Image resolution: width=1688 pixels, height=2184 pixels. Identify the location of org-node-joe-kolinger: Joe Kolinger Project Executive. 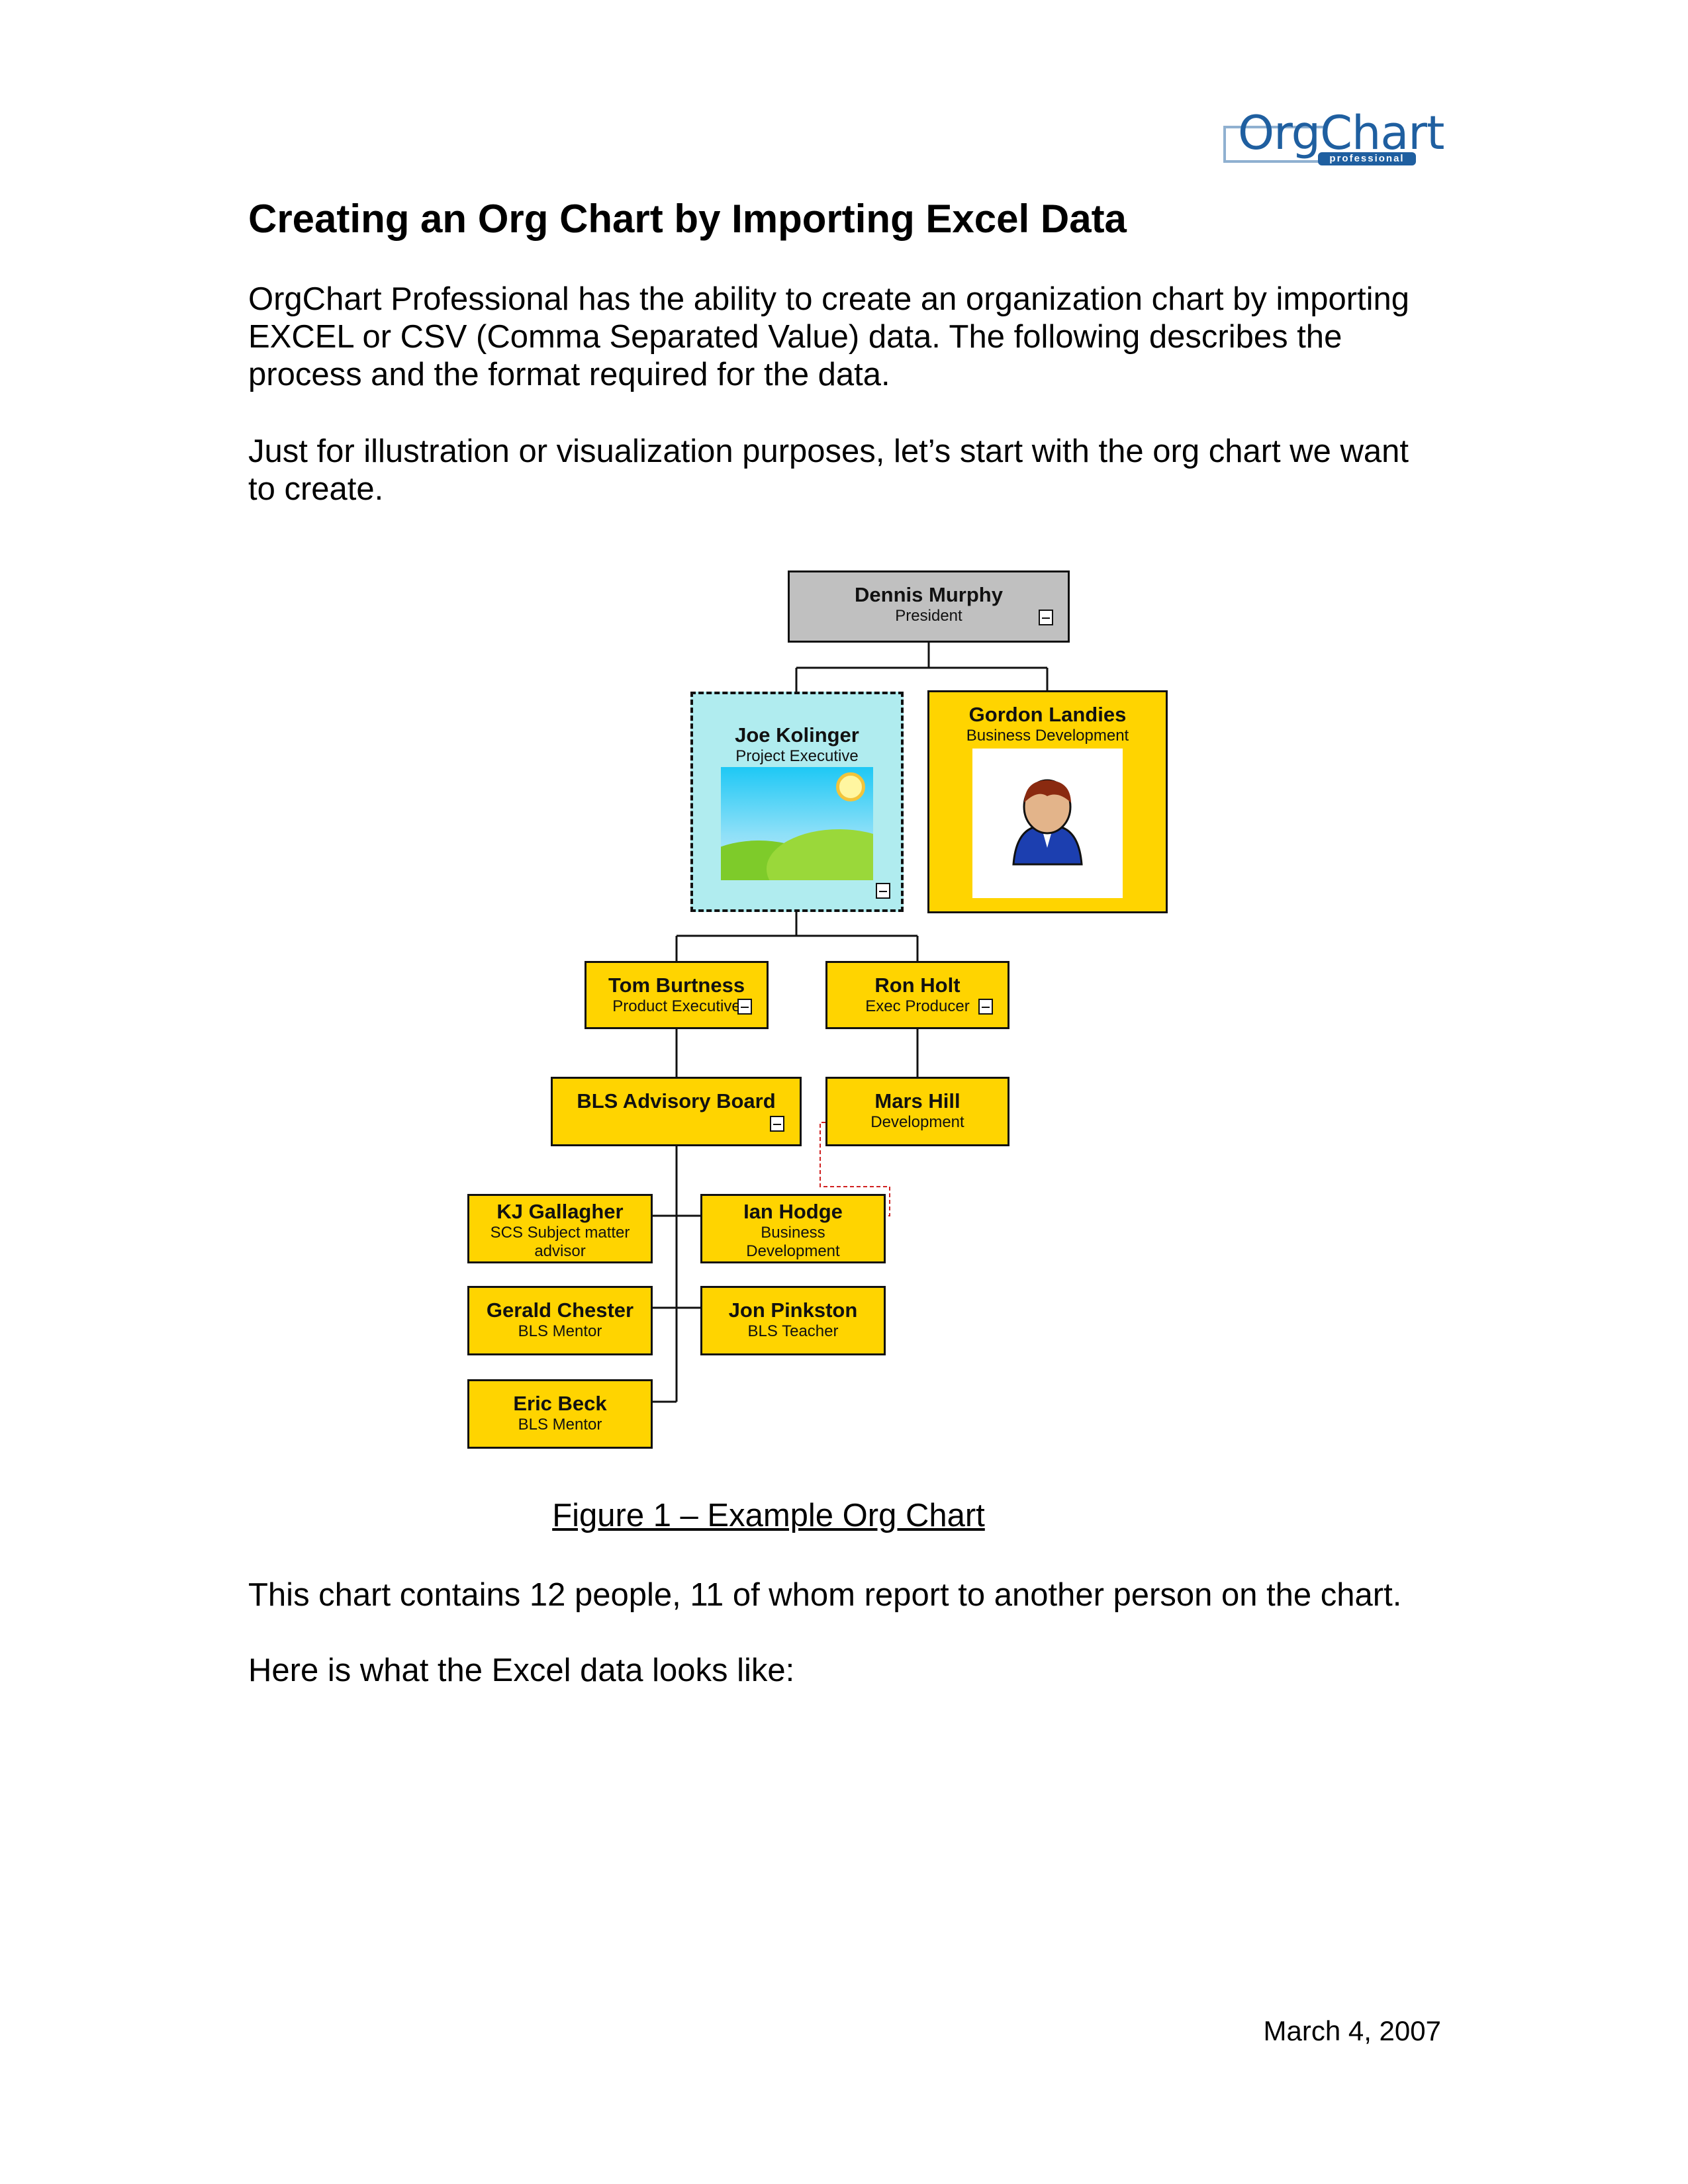
(797, 802).